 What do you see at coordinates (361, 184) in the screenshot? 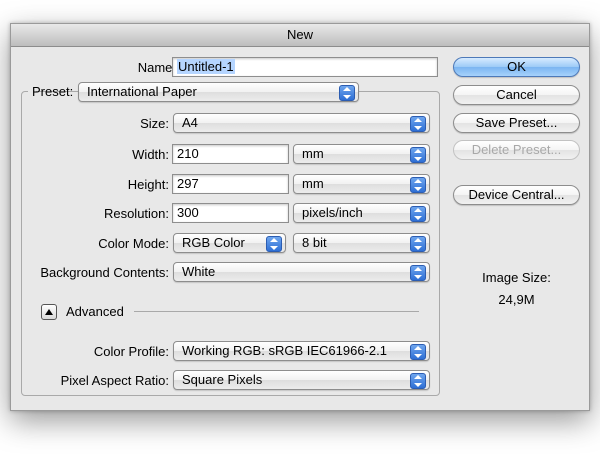
I see `height-unit-select: mm` at bounding box center [361, 184].